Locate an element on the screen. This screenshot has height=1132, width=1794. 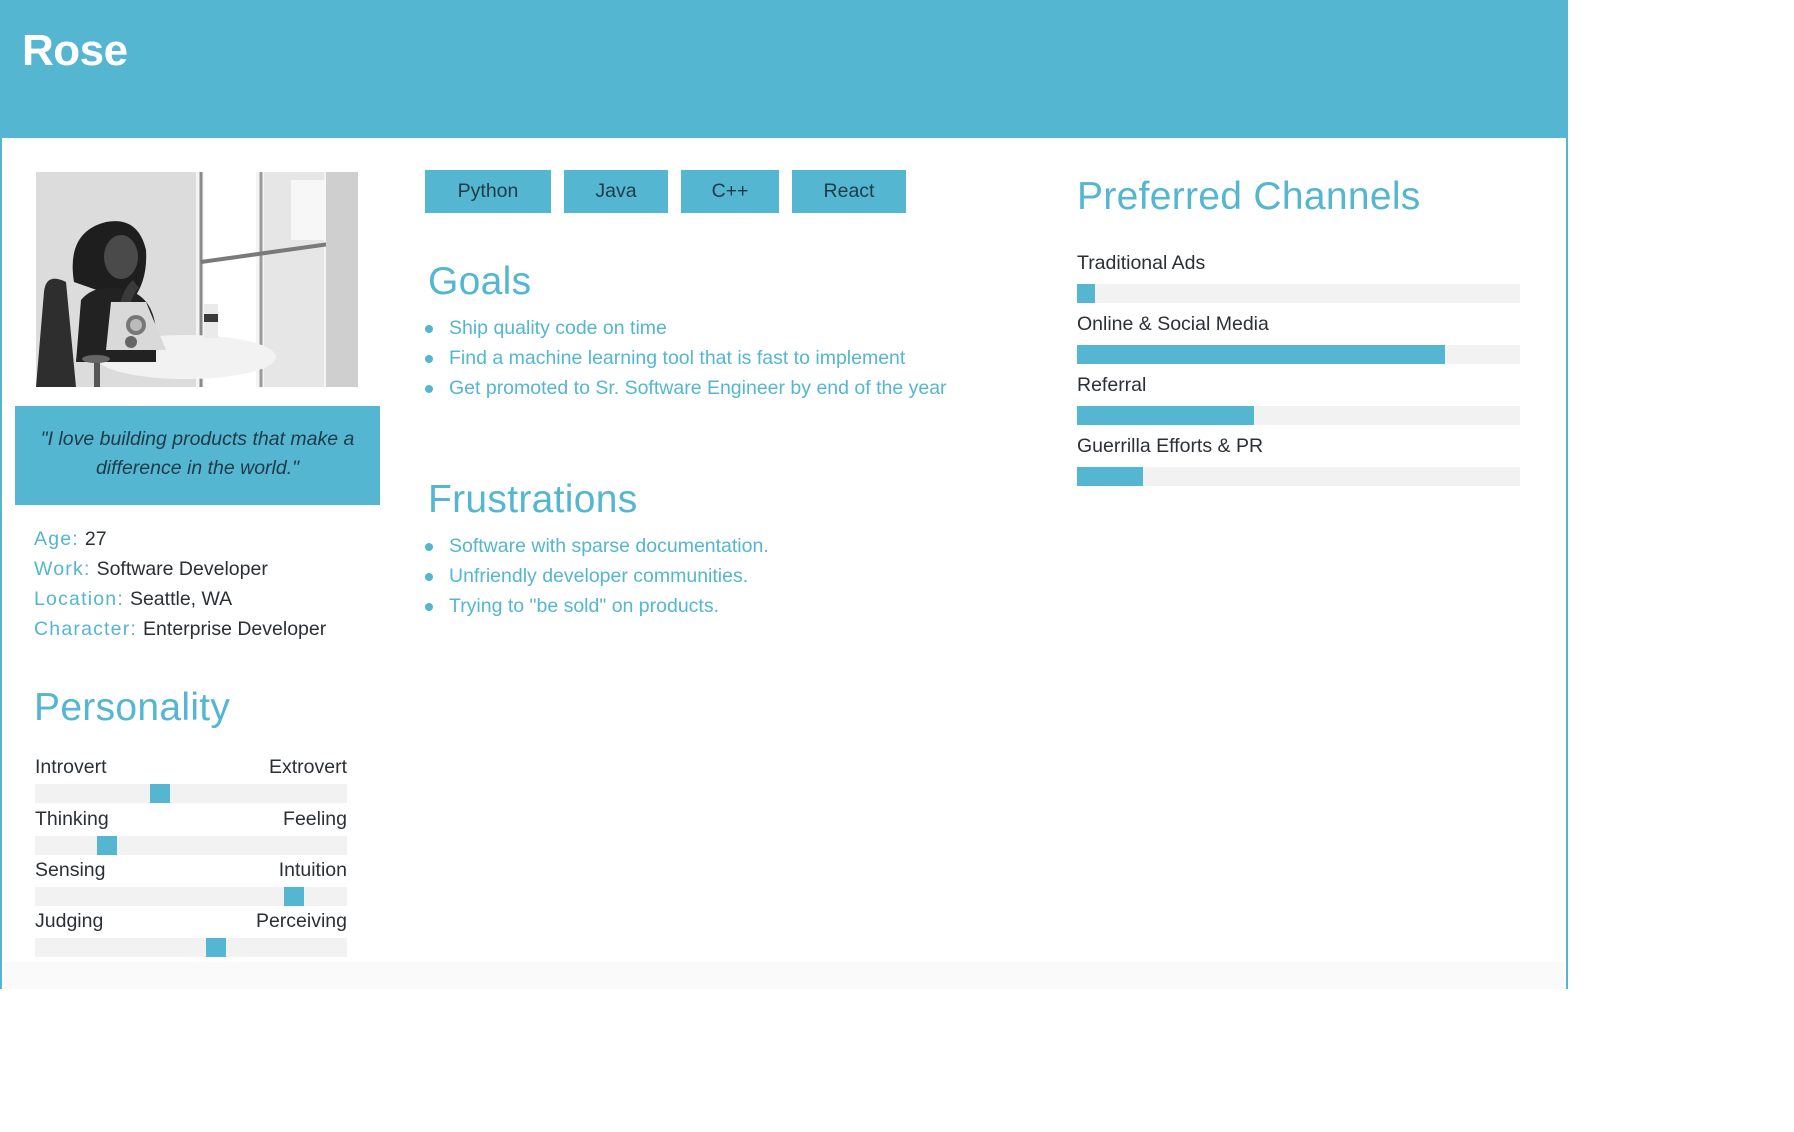
channel-label: Online & Social Media is located at coordinates (1173, 324).